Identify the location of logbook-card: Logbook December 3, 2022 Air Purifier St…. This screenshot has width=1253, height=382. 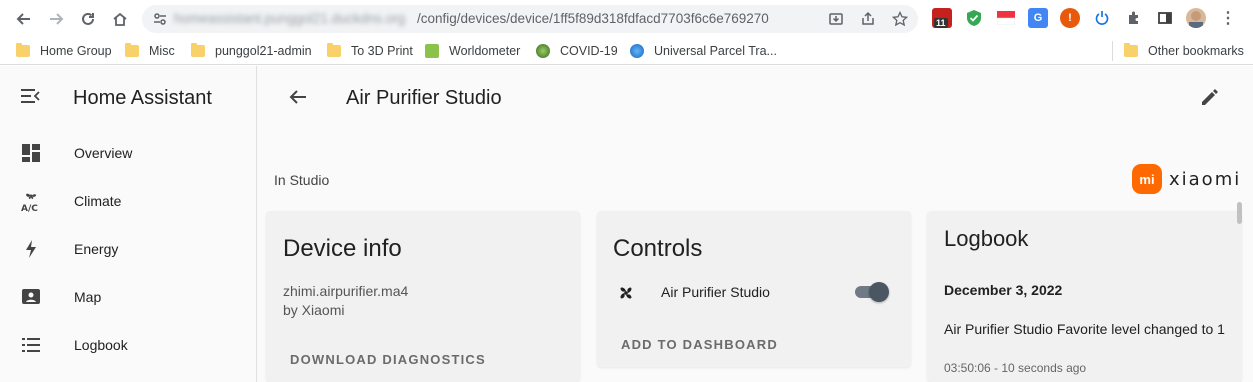
(1084, 296).